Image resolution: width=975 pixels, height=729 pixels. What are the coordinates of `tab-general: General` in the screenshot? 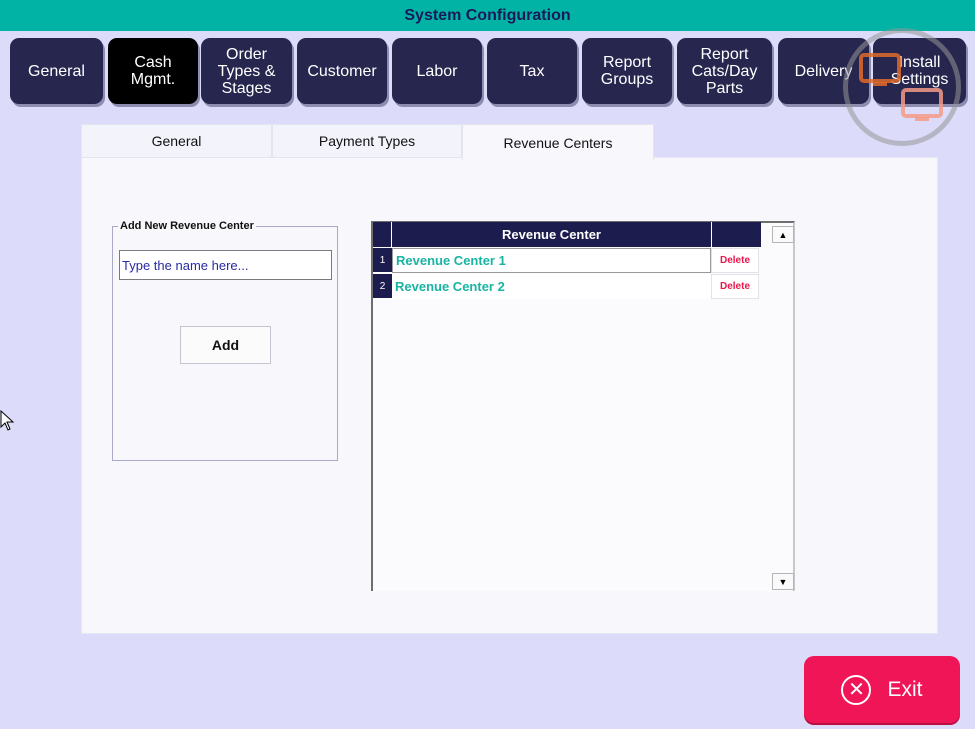 It's located at (56, 71).